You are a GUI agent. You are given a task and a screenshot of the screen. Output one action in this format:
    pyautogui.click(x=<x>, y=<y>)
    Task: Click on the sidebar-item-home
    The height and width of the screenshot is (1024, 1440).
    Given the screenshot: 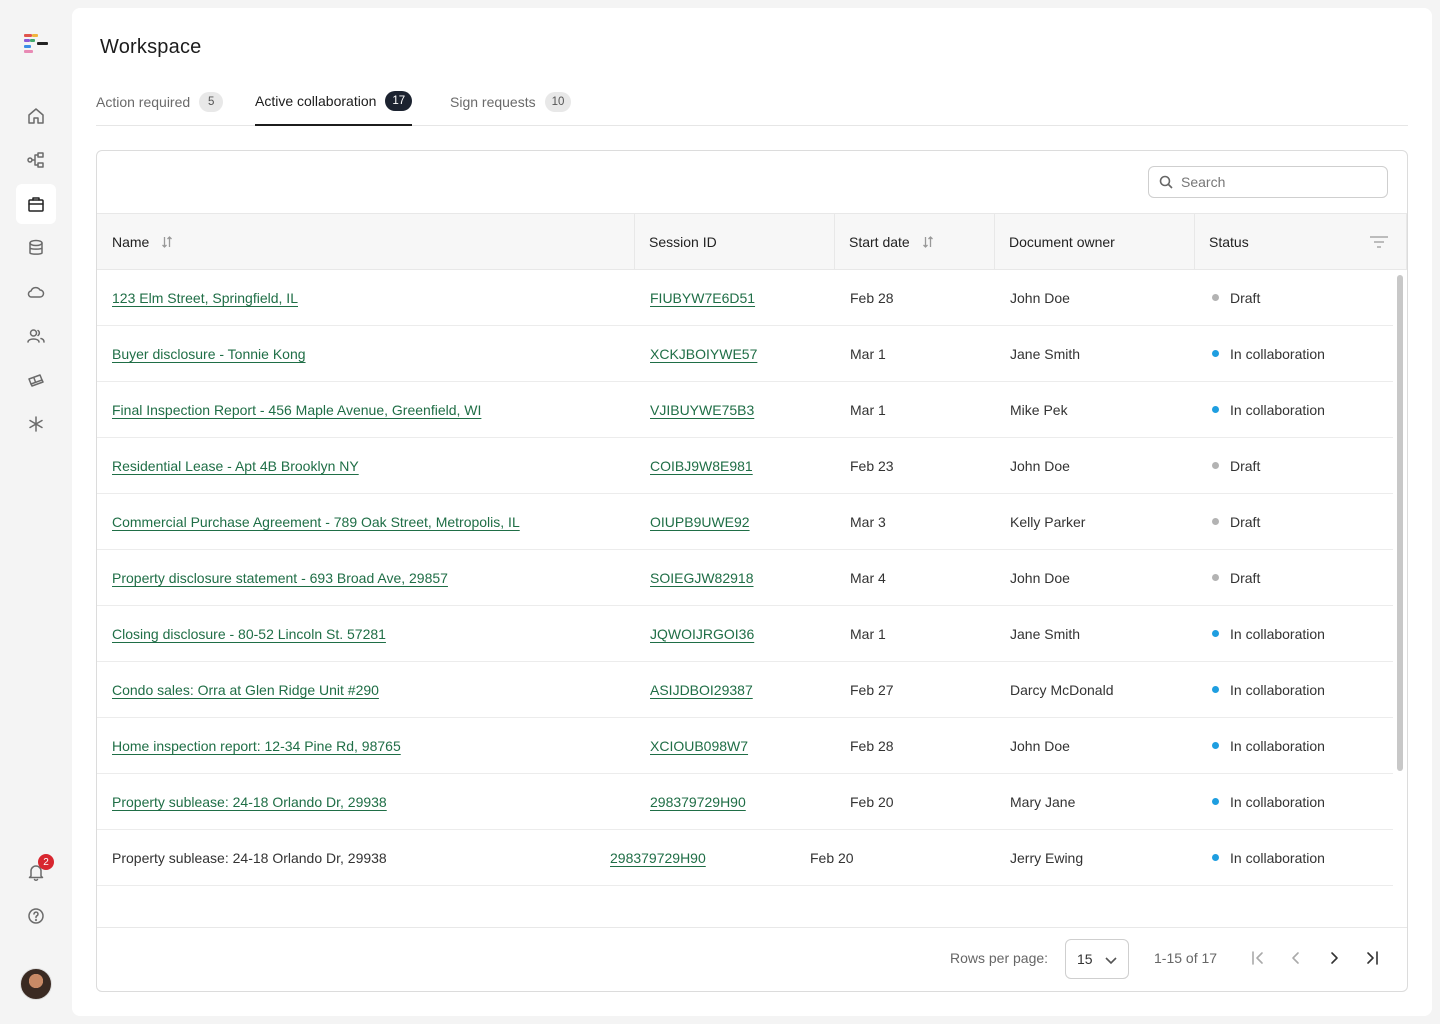 What is the action you would take?
    pyautogui.click(x=36, y=116)
    